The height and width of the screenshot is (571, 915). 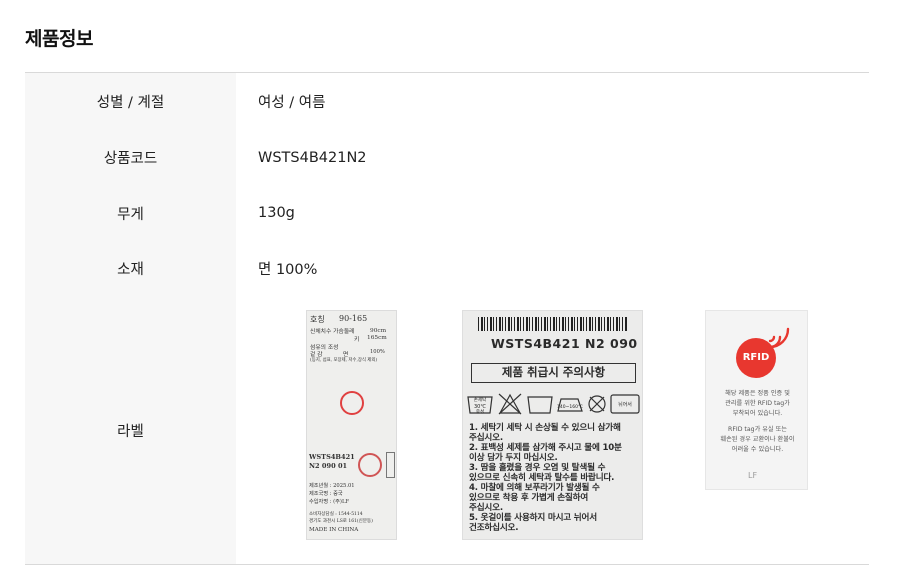 What do you see at coordinates (377, 352) in the screenshot?
I see `label-text: 100%` at bounding box center [377, 352].